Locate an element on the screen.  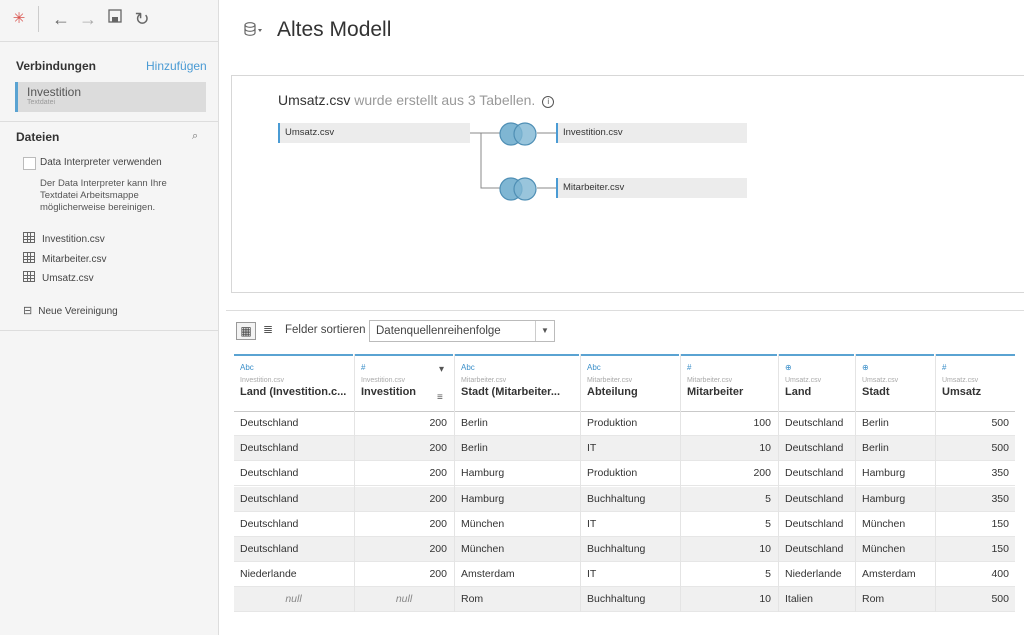
divider is located at coordinates (625, 310).